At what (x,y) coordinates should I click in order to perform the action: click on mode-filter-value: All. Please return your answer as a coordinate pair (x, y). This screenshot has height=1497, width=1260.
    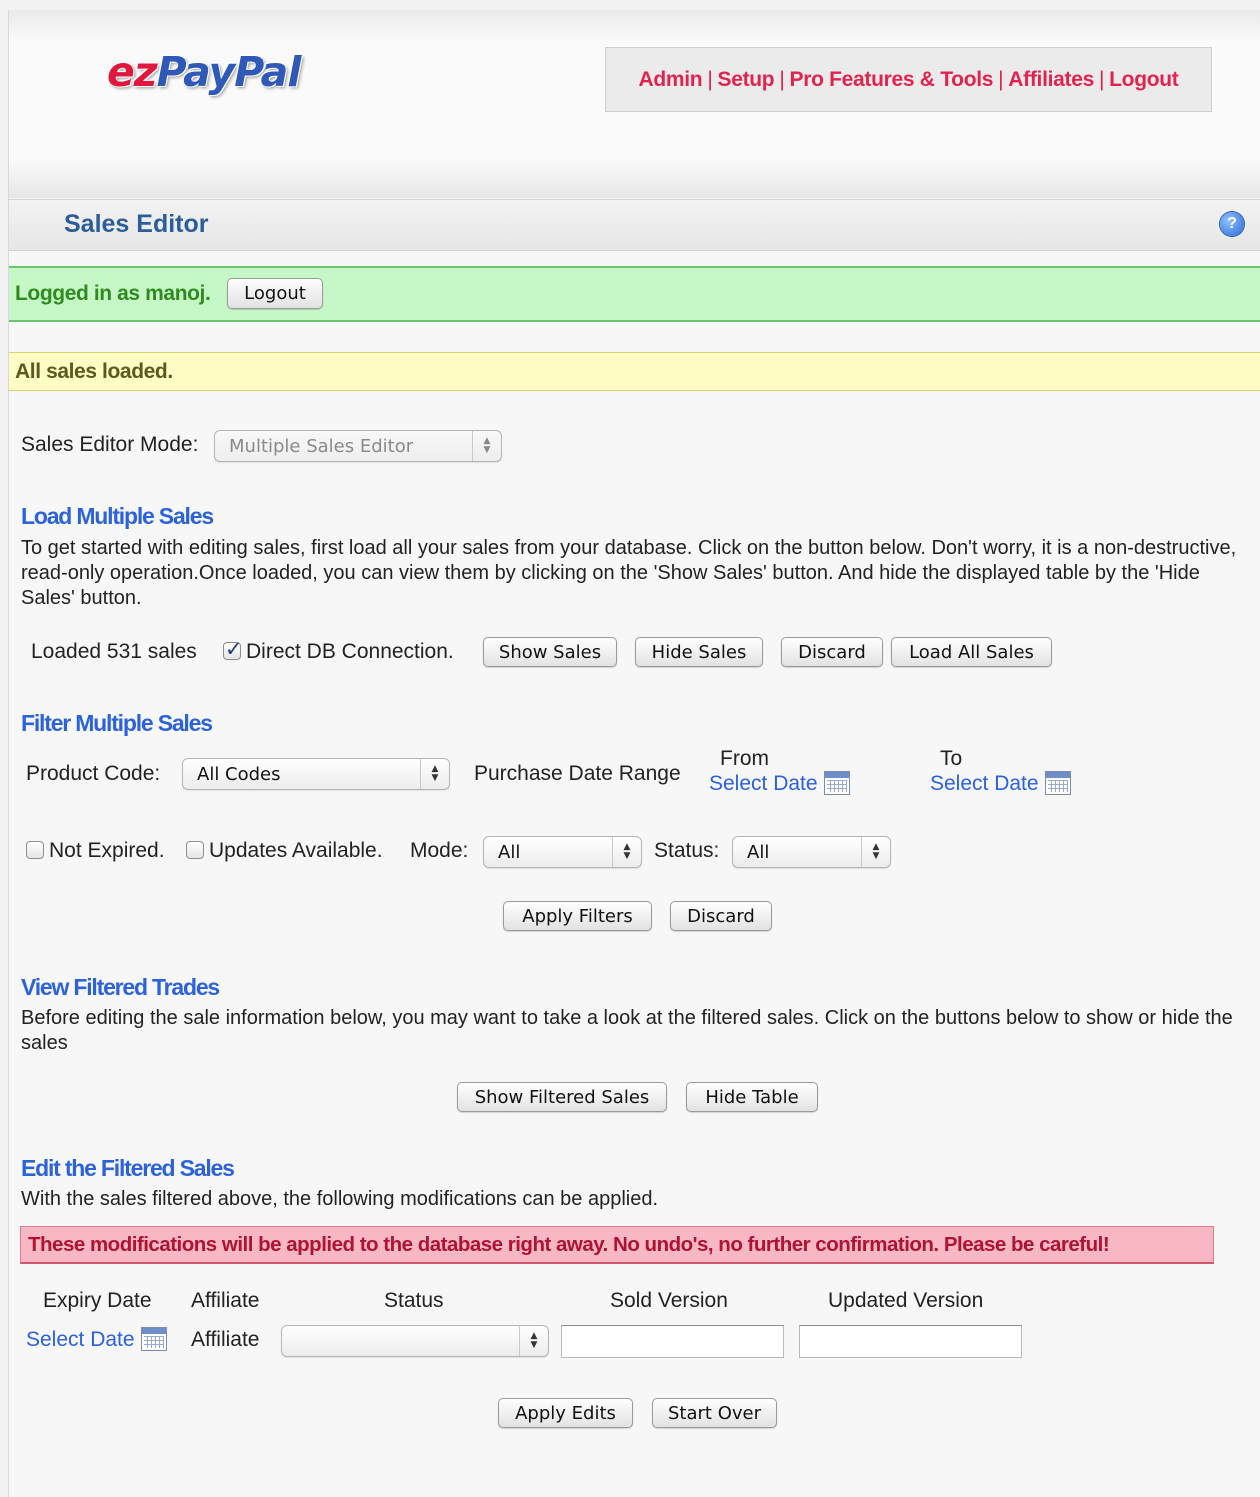
    Looking at the image, I should click on (509, 852).